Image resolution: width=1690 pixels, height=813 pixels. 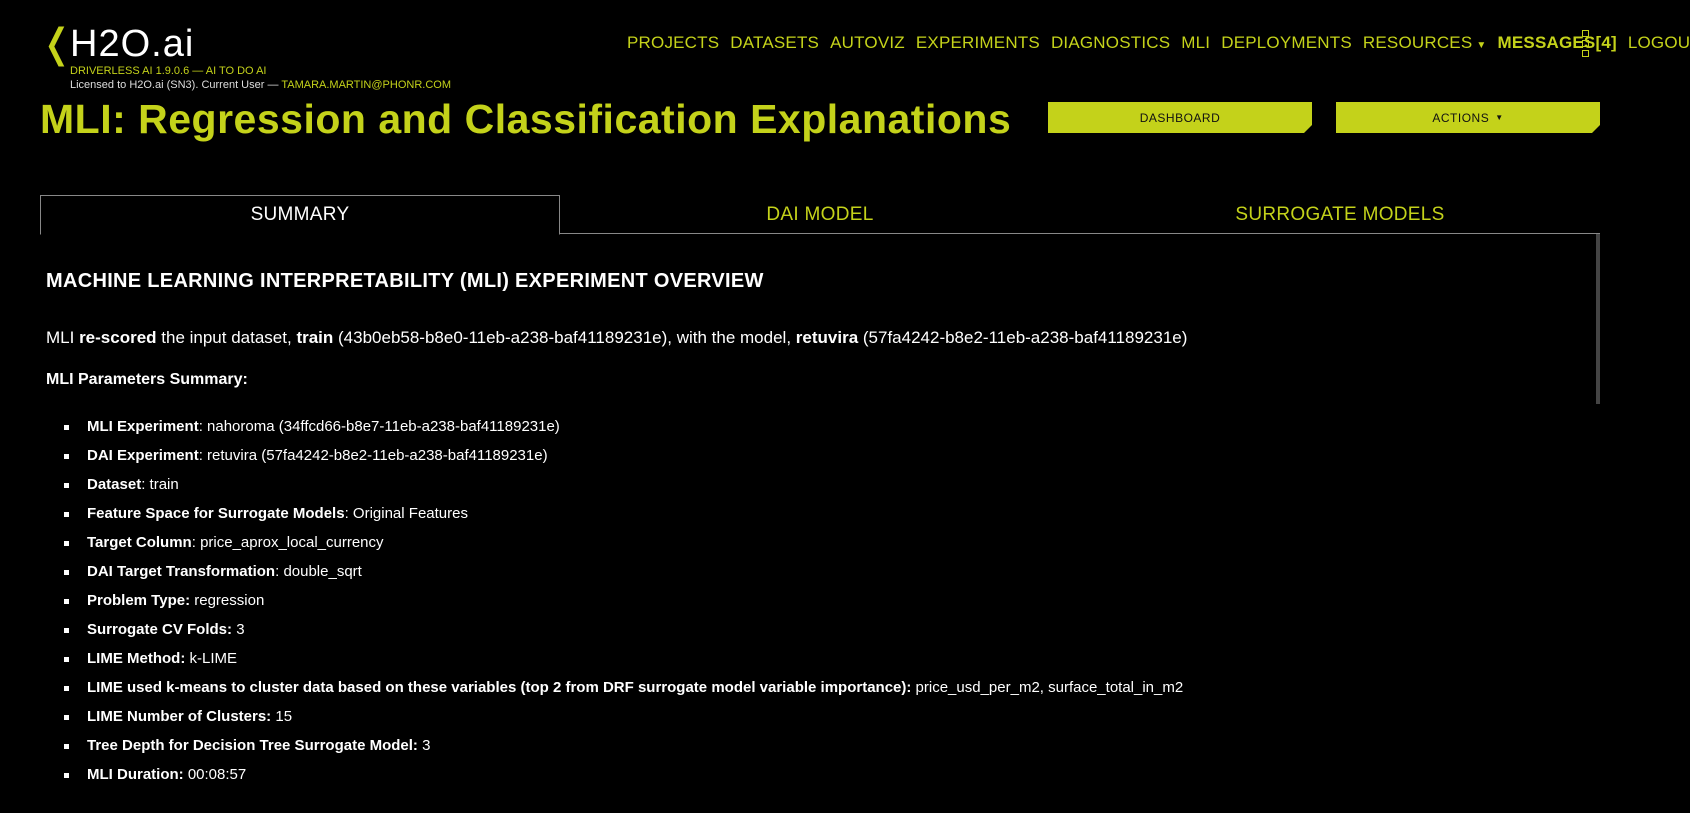 What do you see at coordinates (57, 44) in the screenshot?
I see `back-chevron-icon: ❬` at bounding box center [57, 44].